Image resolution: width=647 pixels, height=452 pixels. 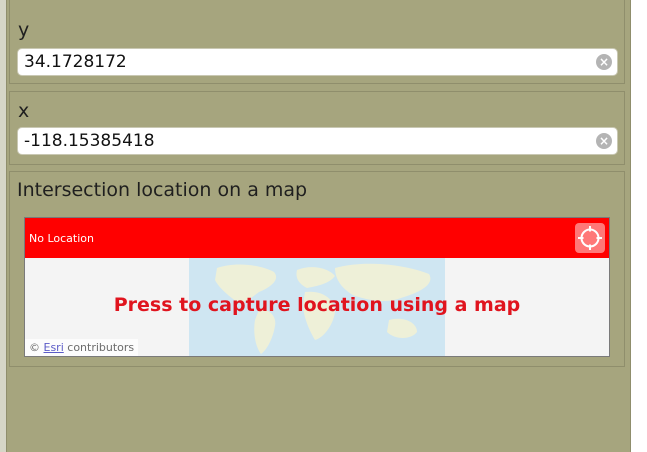 I want to click on map-status-bar: No Location, so click(x=317, y=238).